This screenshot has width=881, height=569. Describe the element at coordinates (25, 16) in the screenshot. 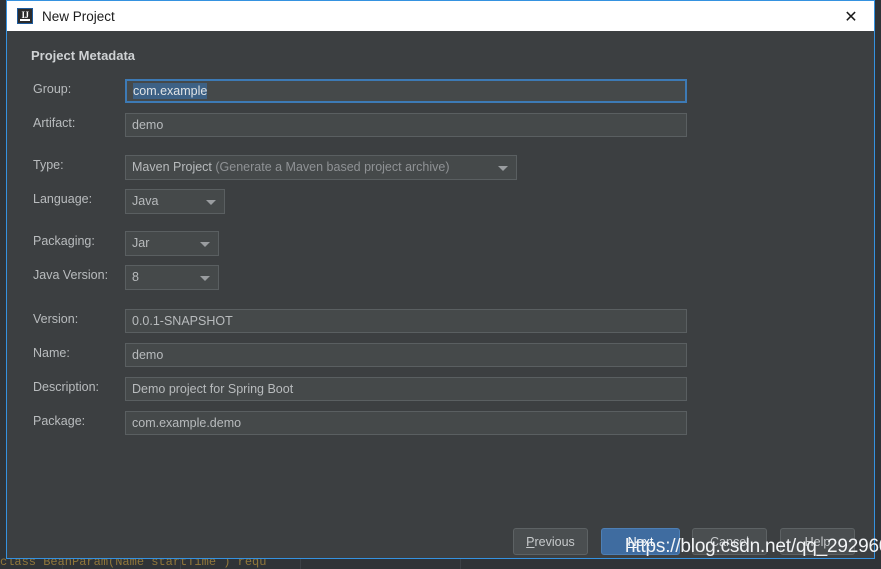

I see `intellij-idea-icon: IJ` at that location.